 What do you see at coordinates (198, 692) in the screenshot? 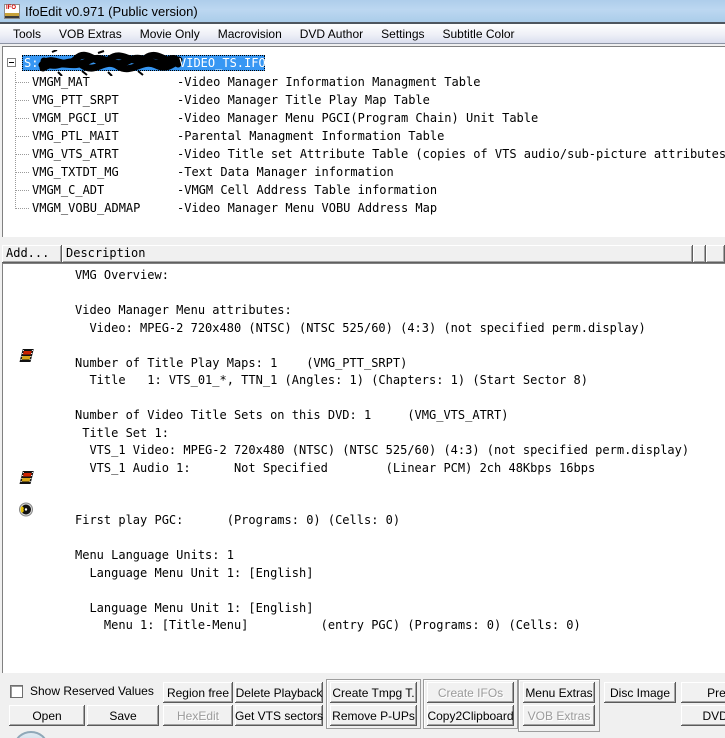
I see `region-free-button: Region free` at bounding box center [198, 692].